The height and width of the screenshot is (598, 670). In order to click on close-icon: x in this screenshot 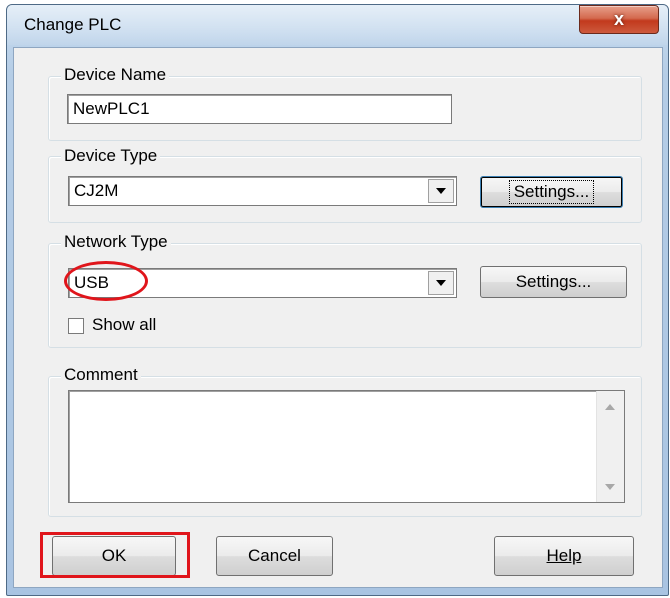, I will do `click(618, 19)`.